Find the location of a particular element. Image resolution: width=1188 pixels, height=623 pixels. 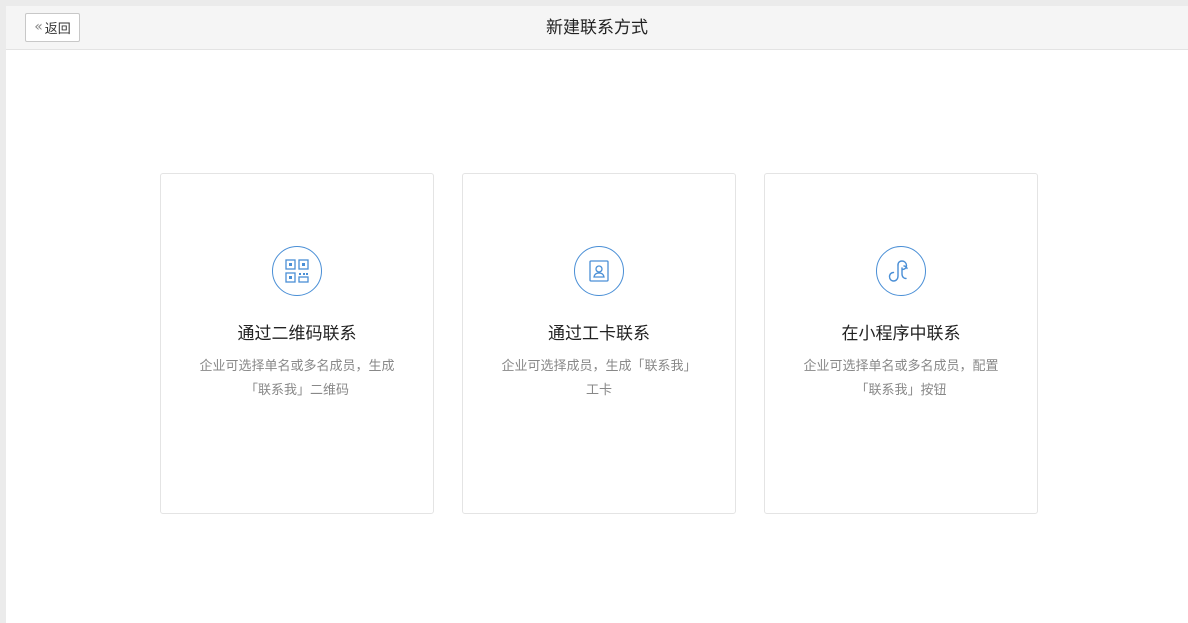

page-title: 新建联系方式 is located at coordinates (597, 28).